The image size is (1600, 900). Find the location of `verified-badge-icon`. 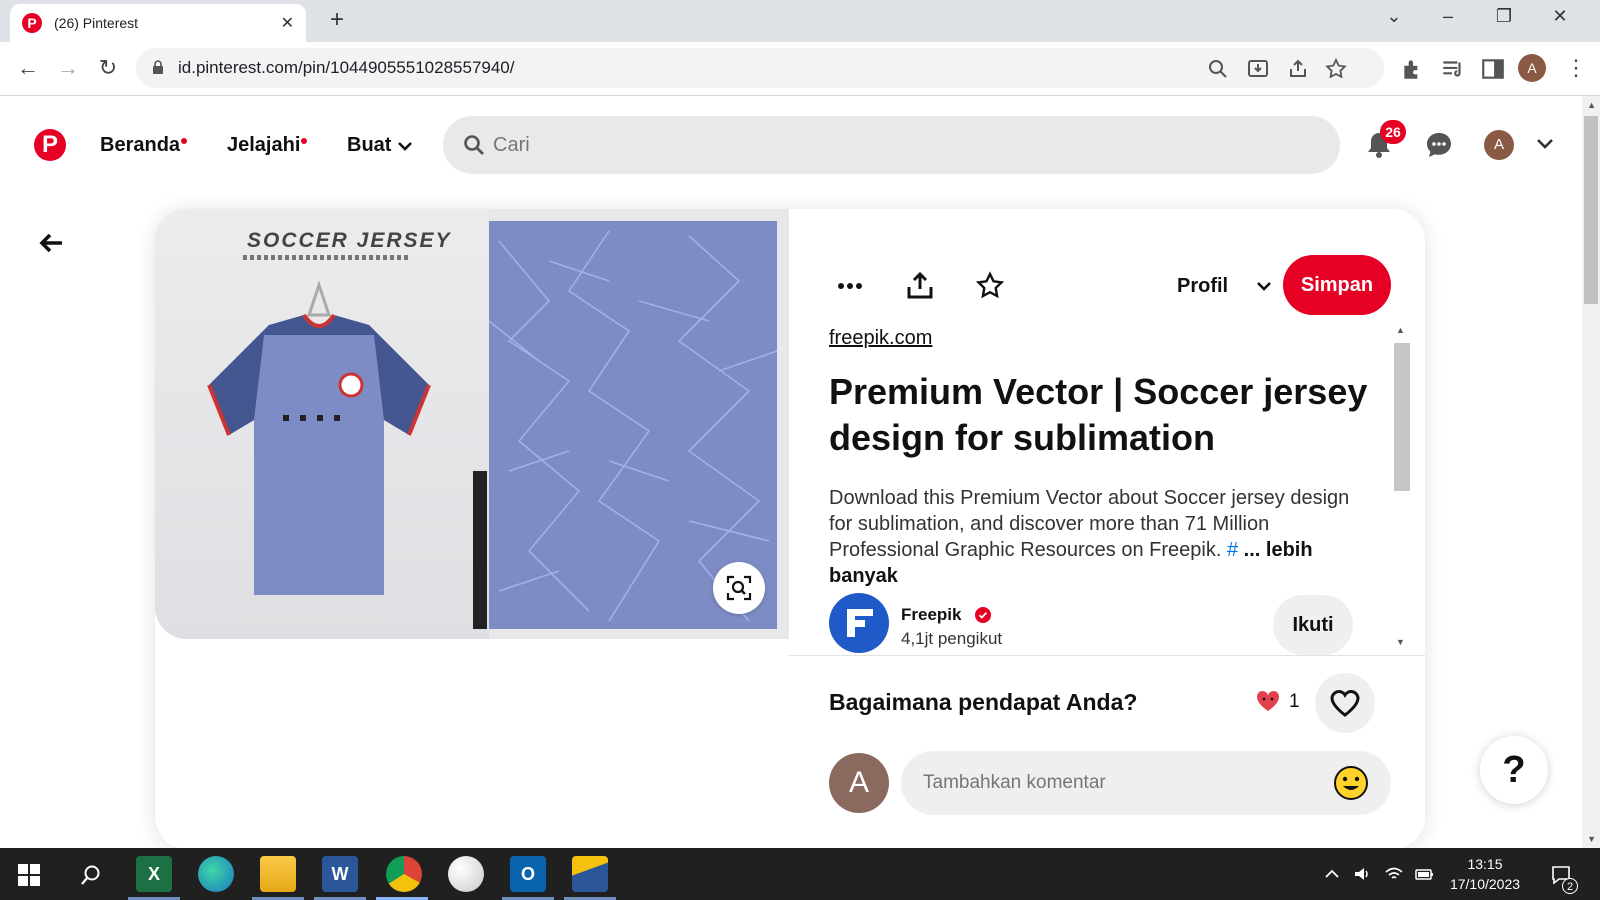

verified-badge-icon is located at coordinates (983, 615).